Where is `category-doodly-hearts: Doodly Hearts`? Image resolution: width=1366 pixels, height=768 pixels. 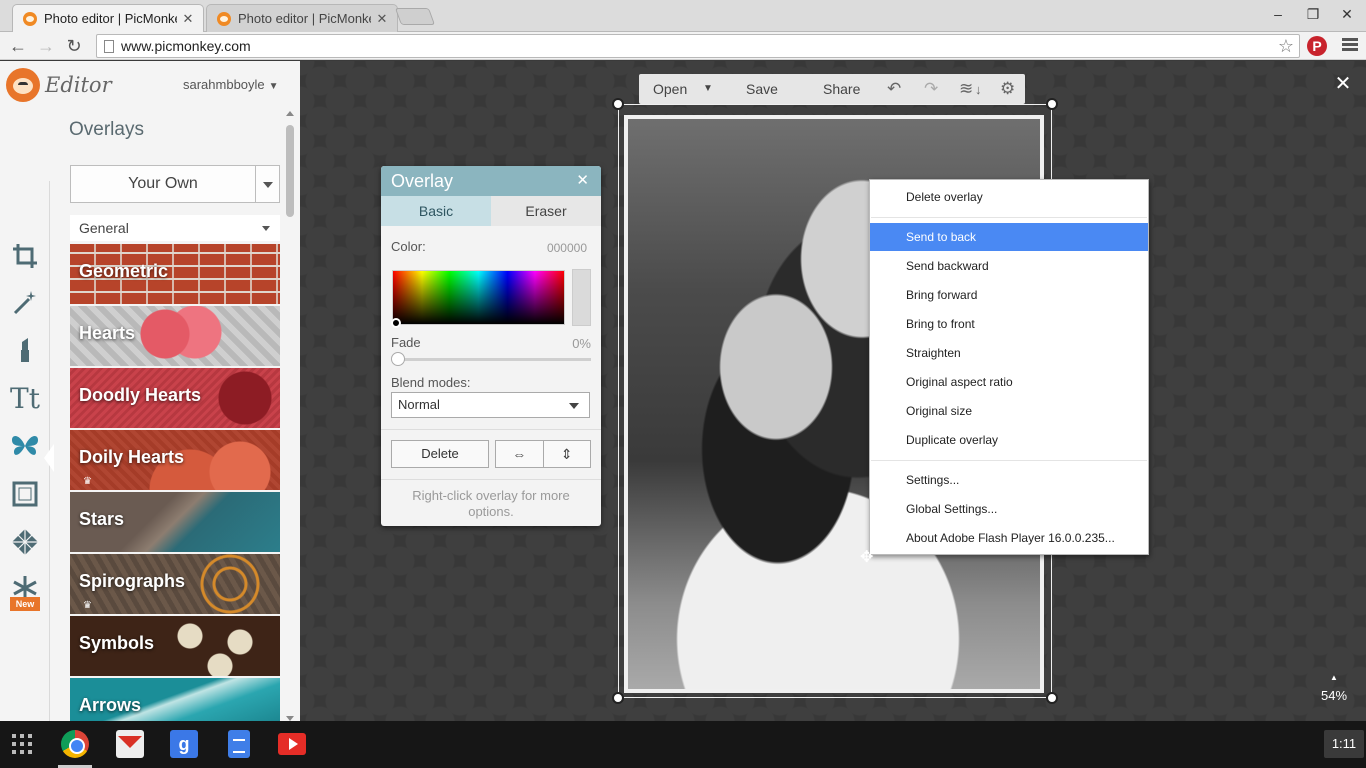 category-doodly-hearts: Doodly Hearts is located at coordinates (175, 398).